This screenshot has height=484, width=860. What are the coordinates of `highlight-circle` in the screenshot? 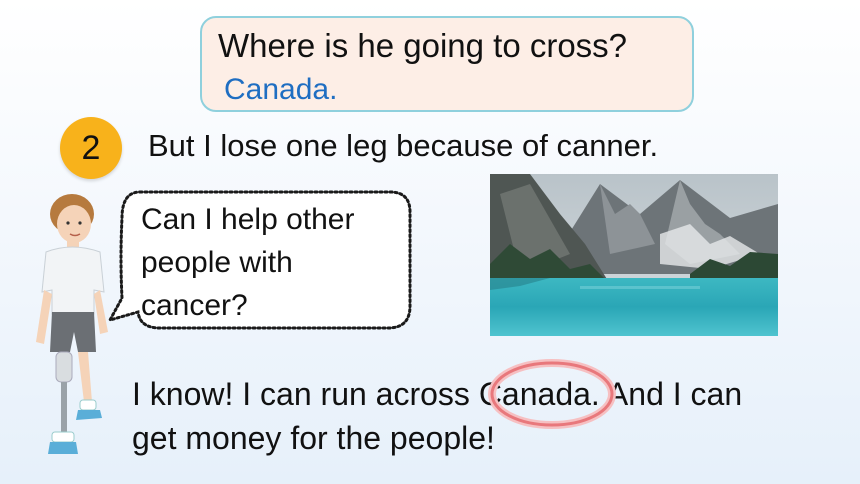 It's located at (552, 394).